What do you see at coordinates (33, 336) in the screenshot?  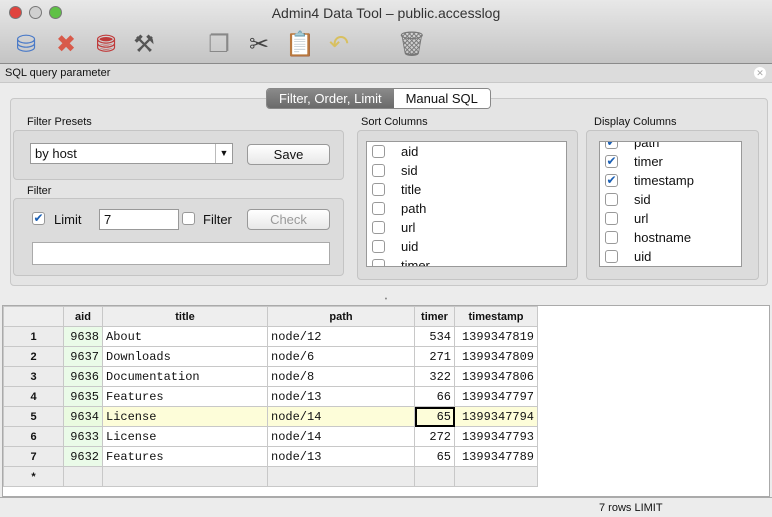 I see `row-number: 1` at bounding box center [33, 336].